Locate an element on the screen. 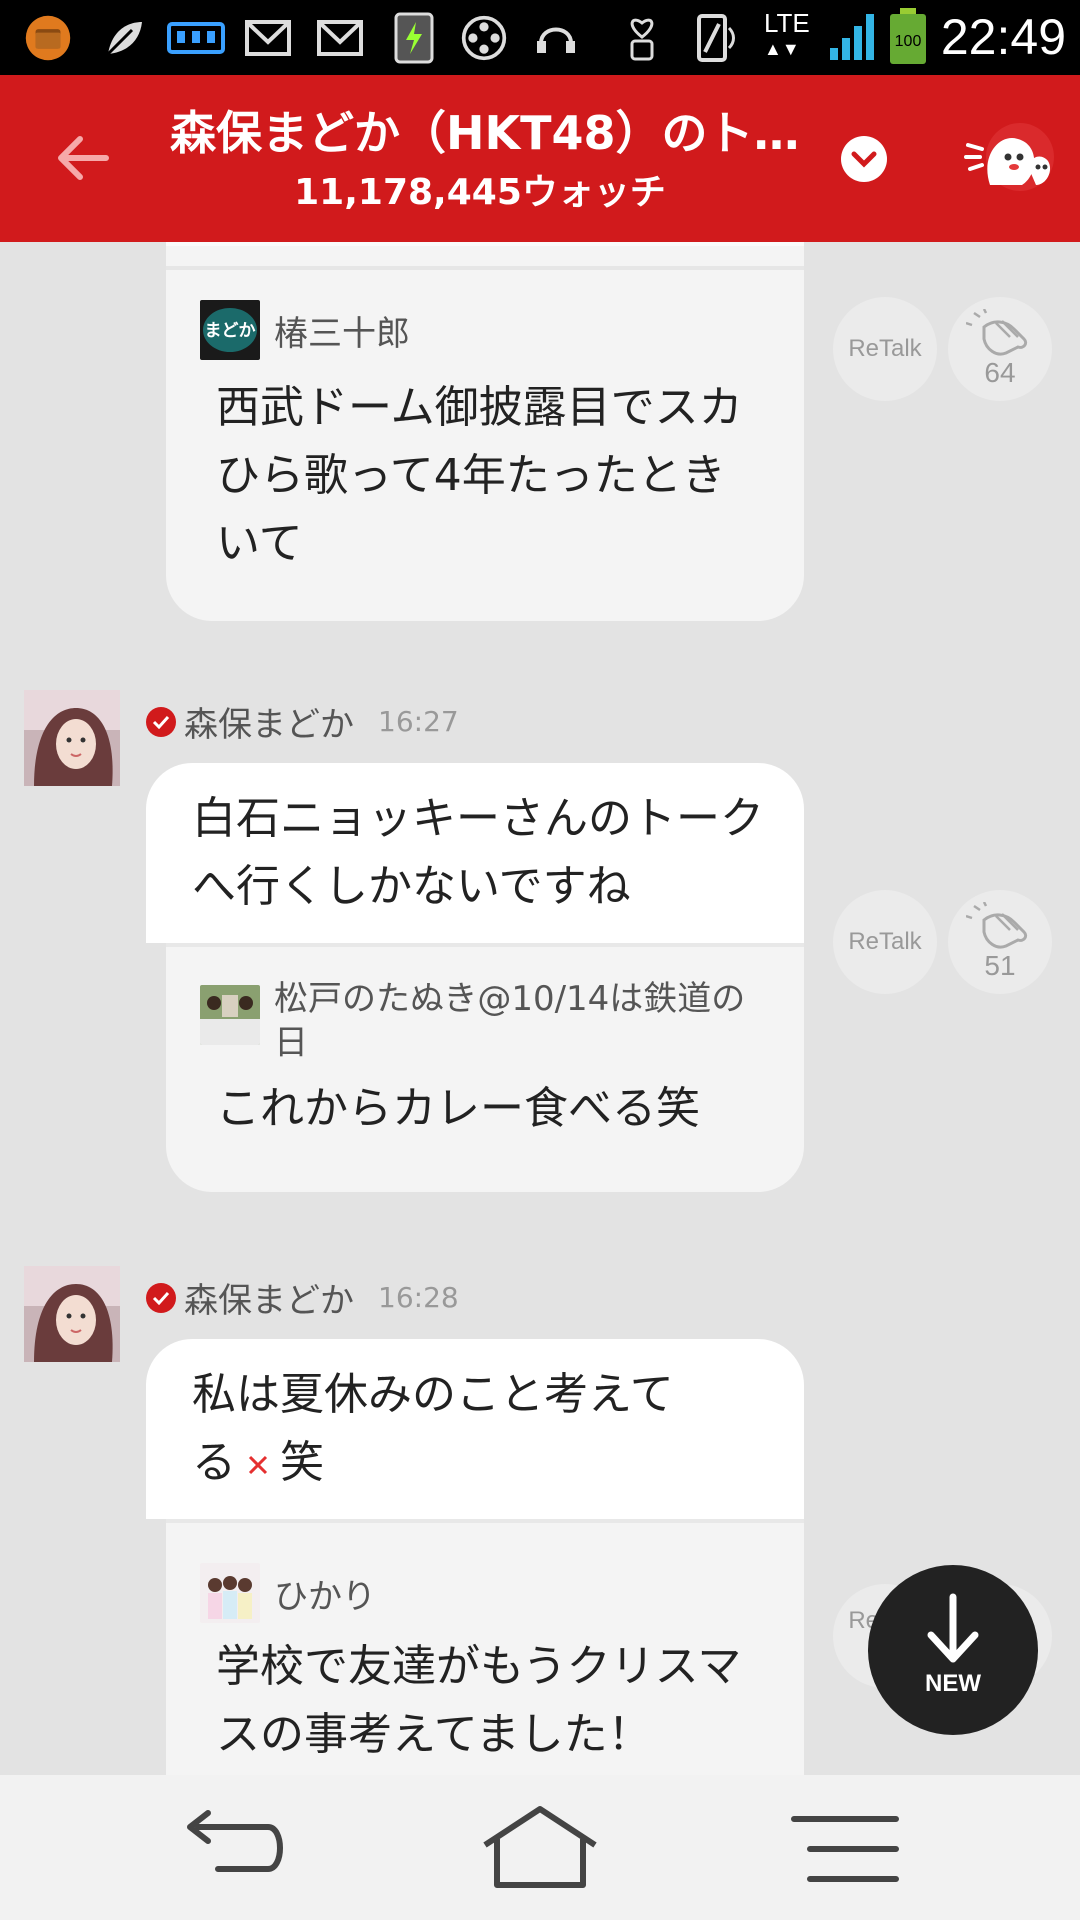 The image size is (1080, 1920). signal-strength-icon is located at coordinates (852, 37).